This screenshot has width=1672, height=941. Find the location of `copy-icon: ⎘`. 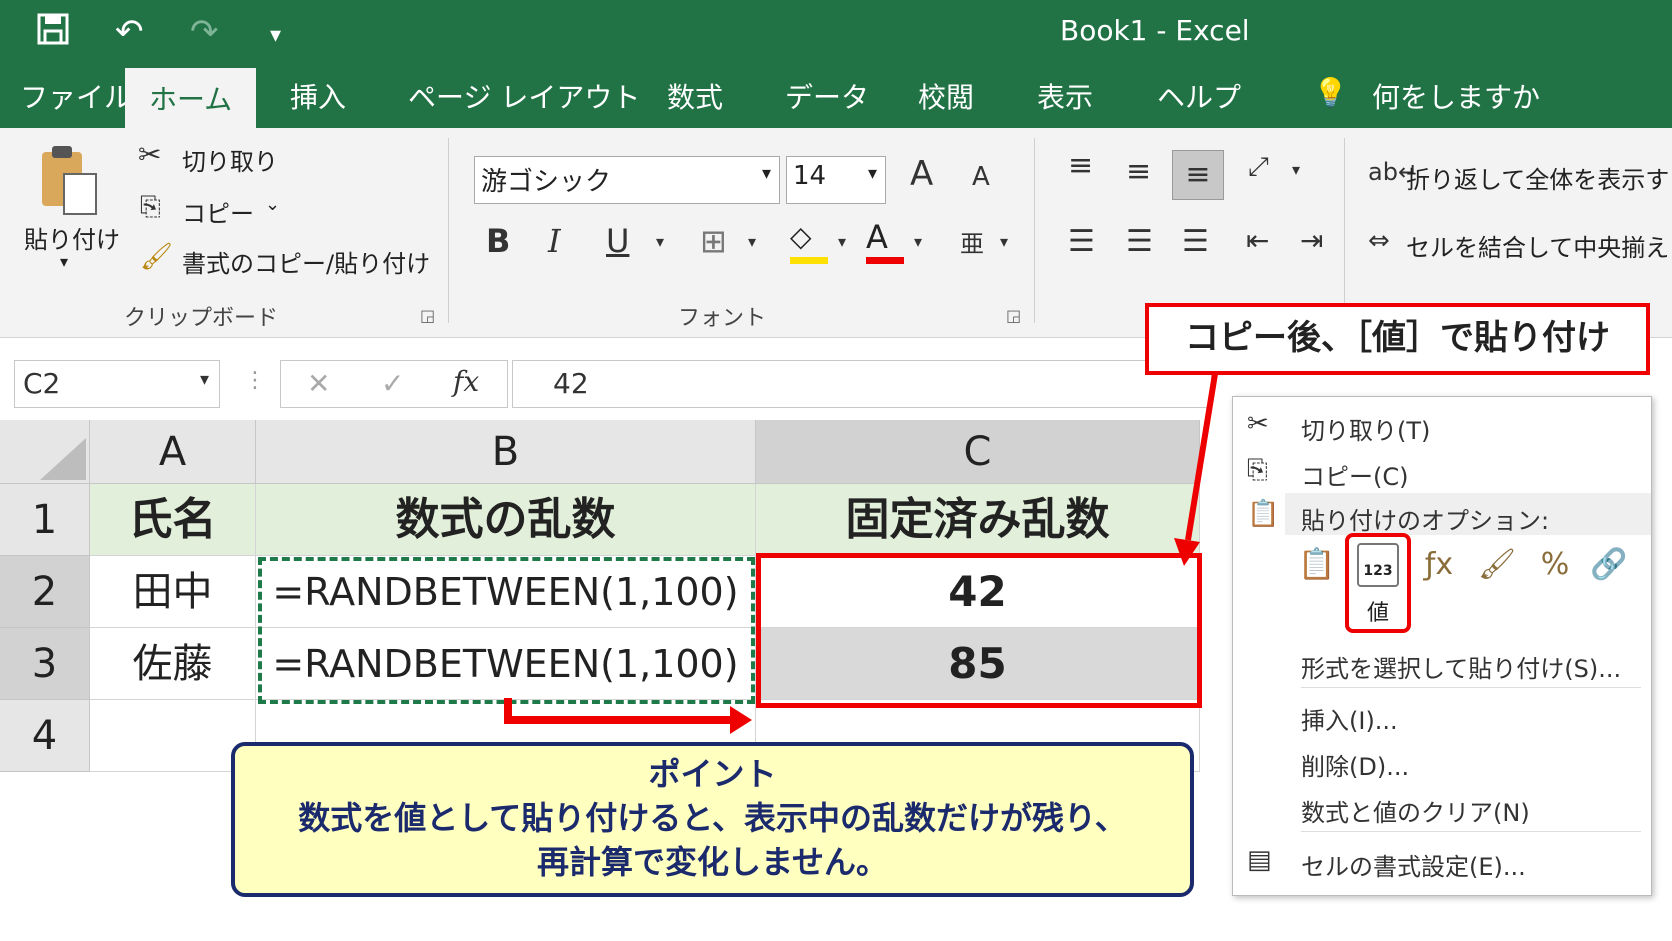

copy-icon: ⎘ is located at coordinates (1257, 470).